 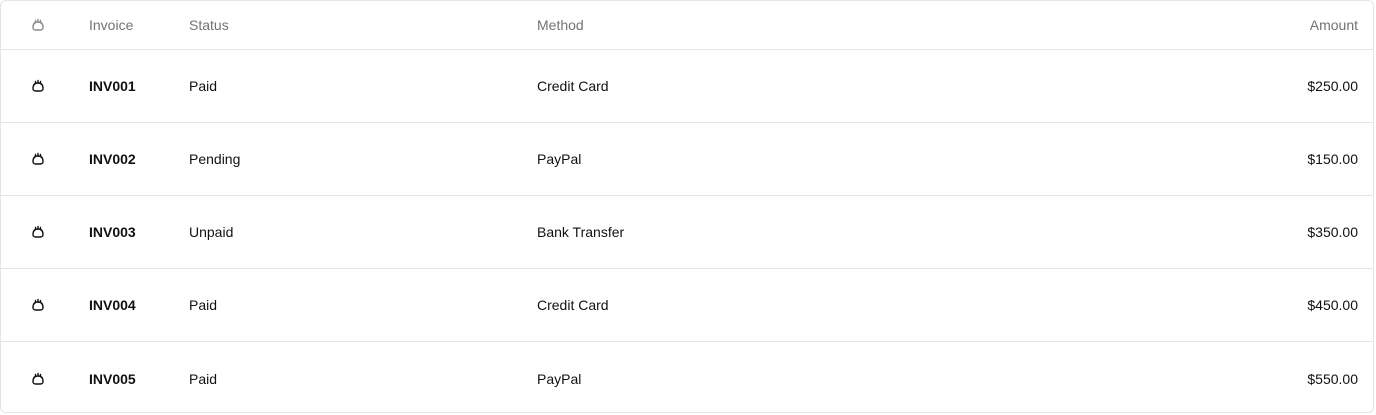 What do you see at coordinates (112, 86) in the screenshot?
I see `invoice-id: INV001` at bounding box center [112, 86].